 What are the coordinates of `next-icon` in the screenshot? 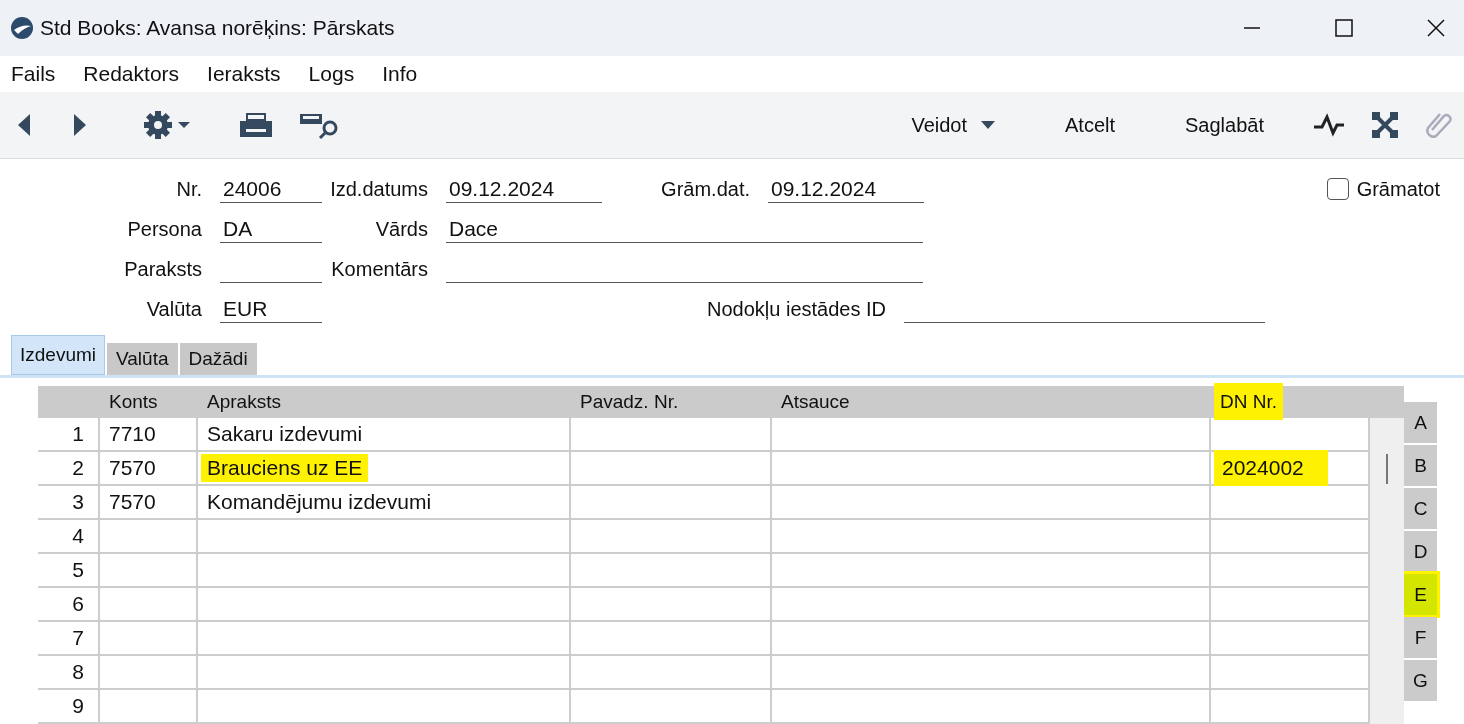 It's located at (79, 125).